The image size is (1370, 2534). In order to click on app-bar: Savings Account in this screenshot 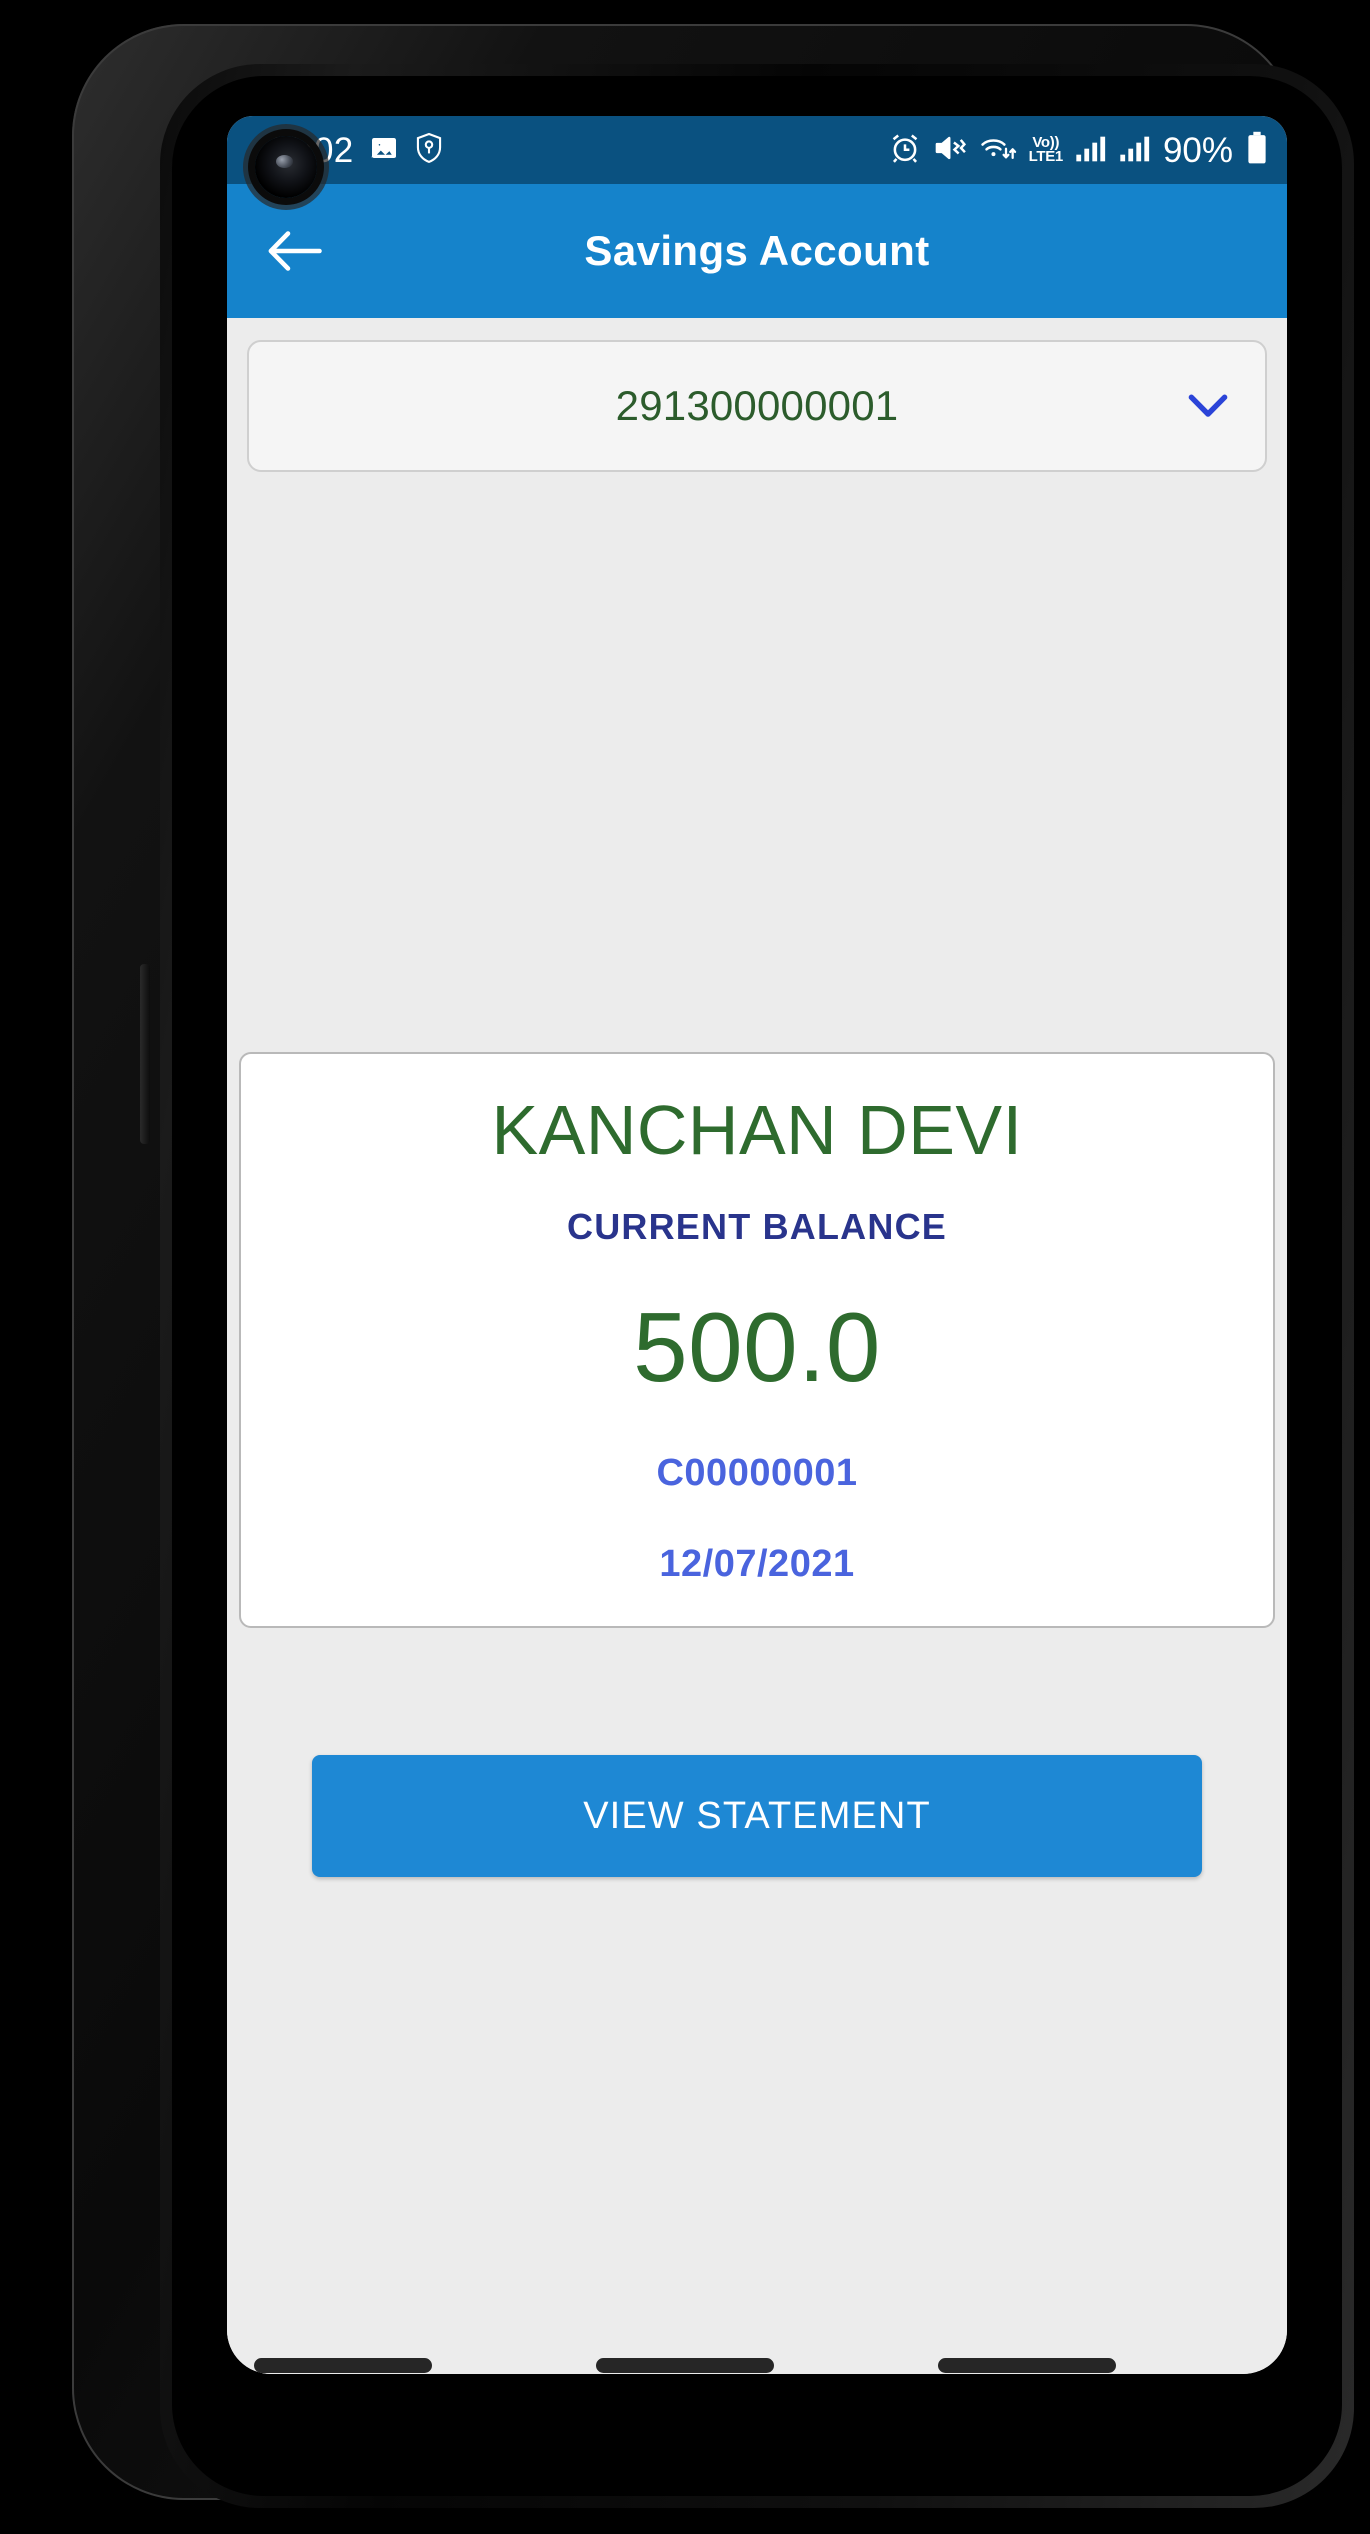, I will do `click(757, 251)`.